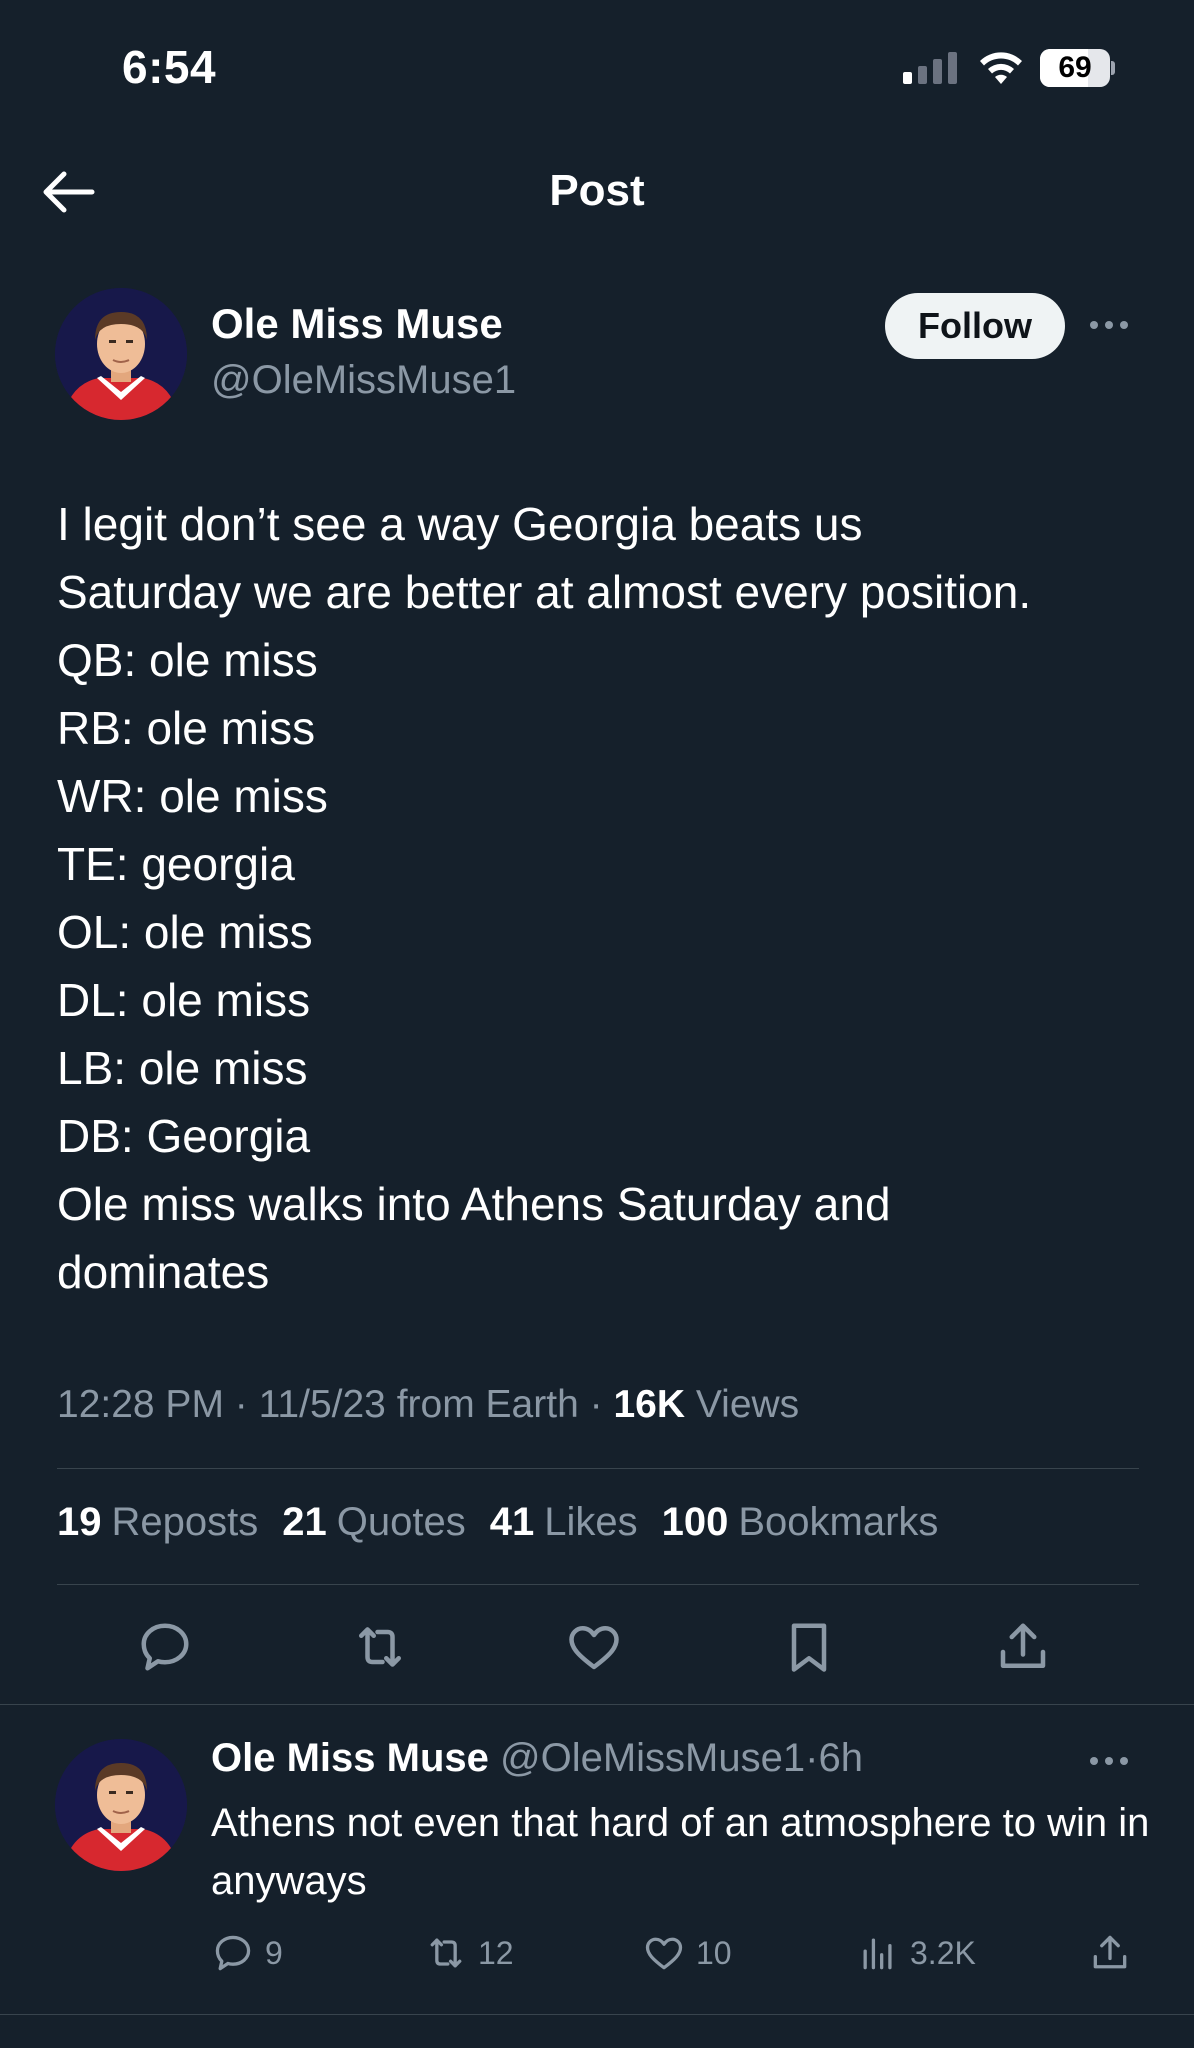 This screenshot has height=2048, width=1194. Describe the element at coordinates (652, 1758) in the screenshot. I see `reply-author-handle: @OleMissMuse1` at that location.